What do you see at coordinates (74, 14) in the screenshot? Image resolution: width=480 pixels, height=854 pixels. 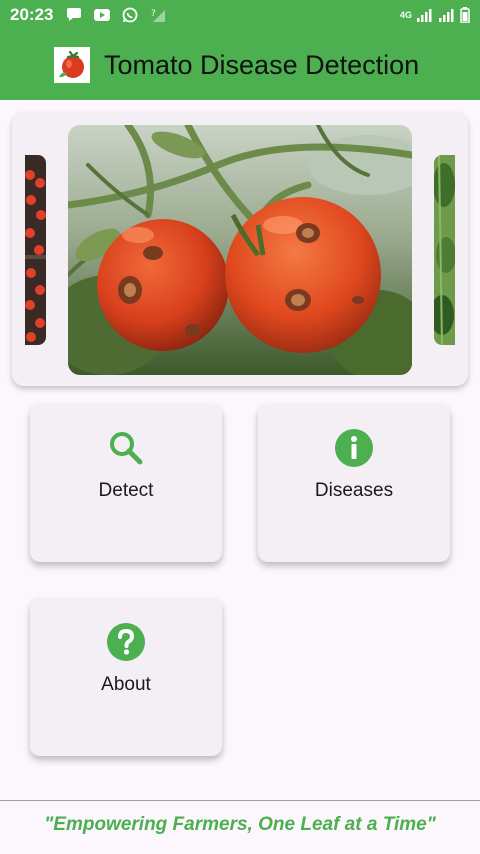 I see `chat-bubble-icon` at bounding box center [74, 14].